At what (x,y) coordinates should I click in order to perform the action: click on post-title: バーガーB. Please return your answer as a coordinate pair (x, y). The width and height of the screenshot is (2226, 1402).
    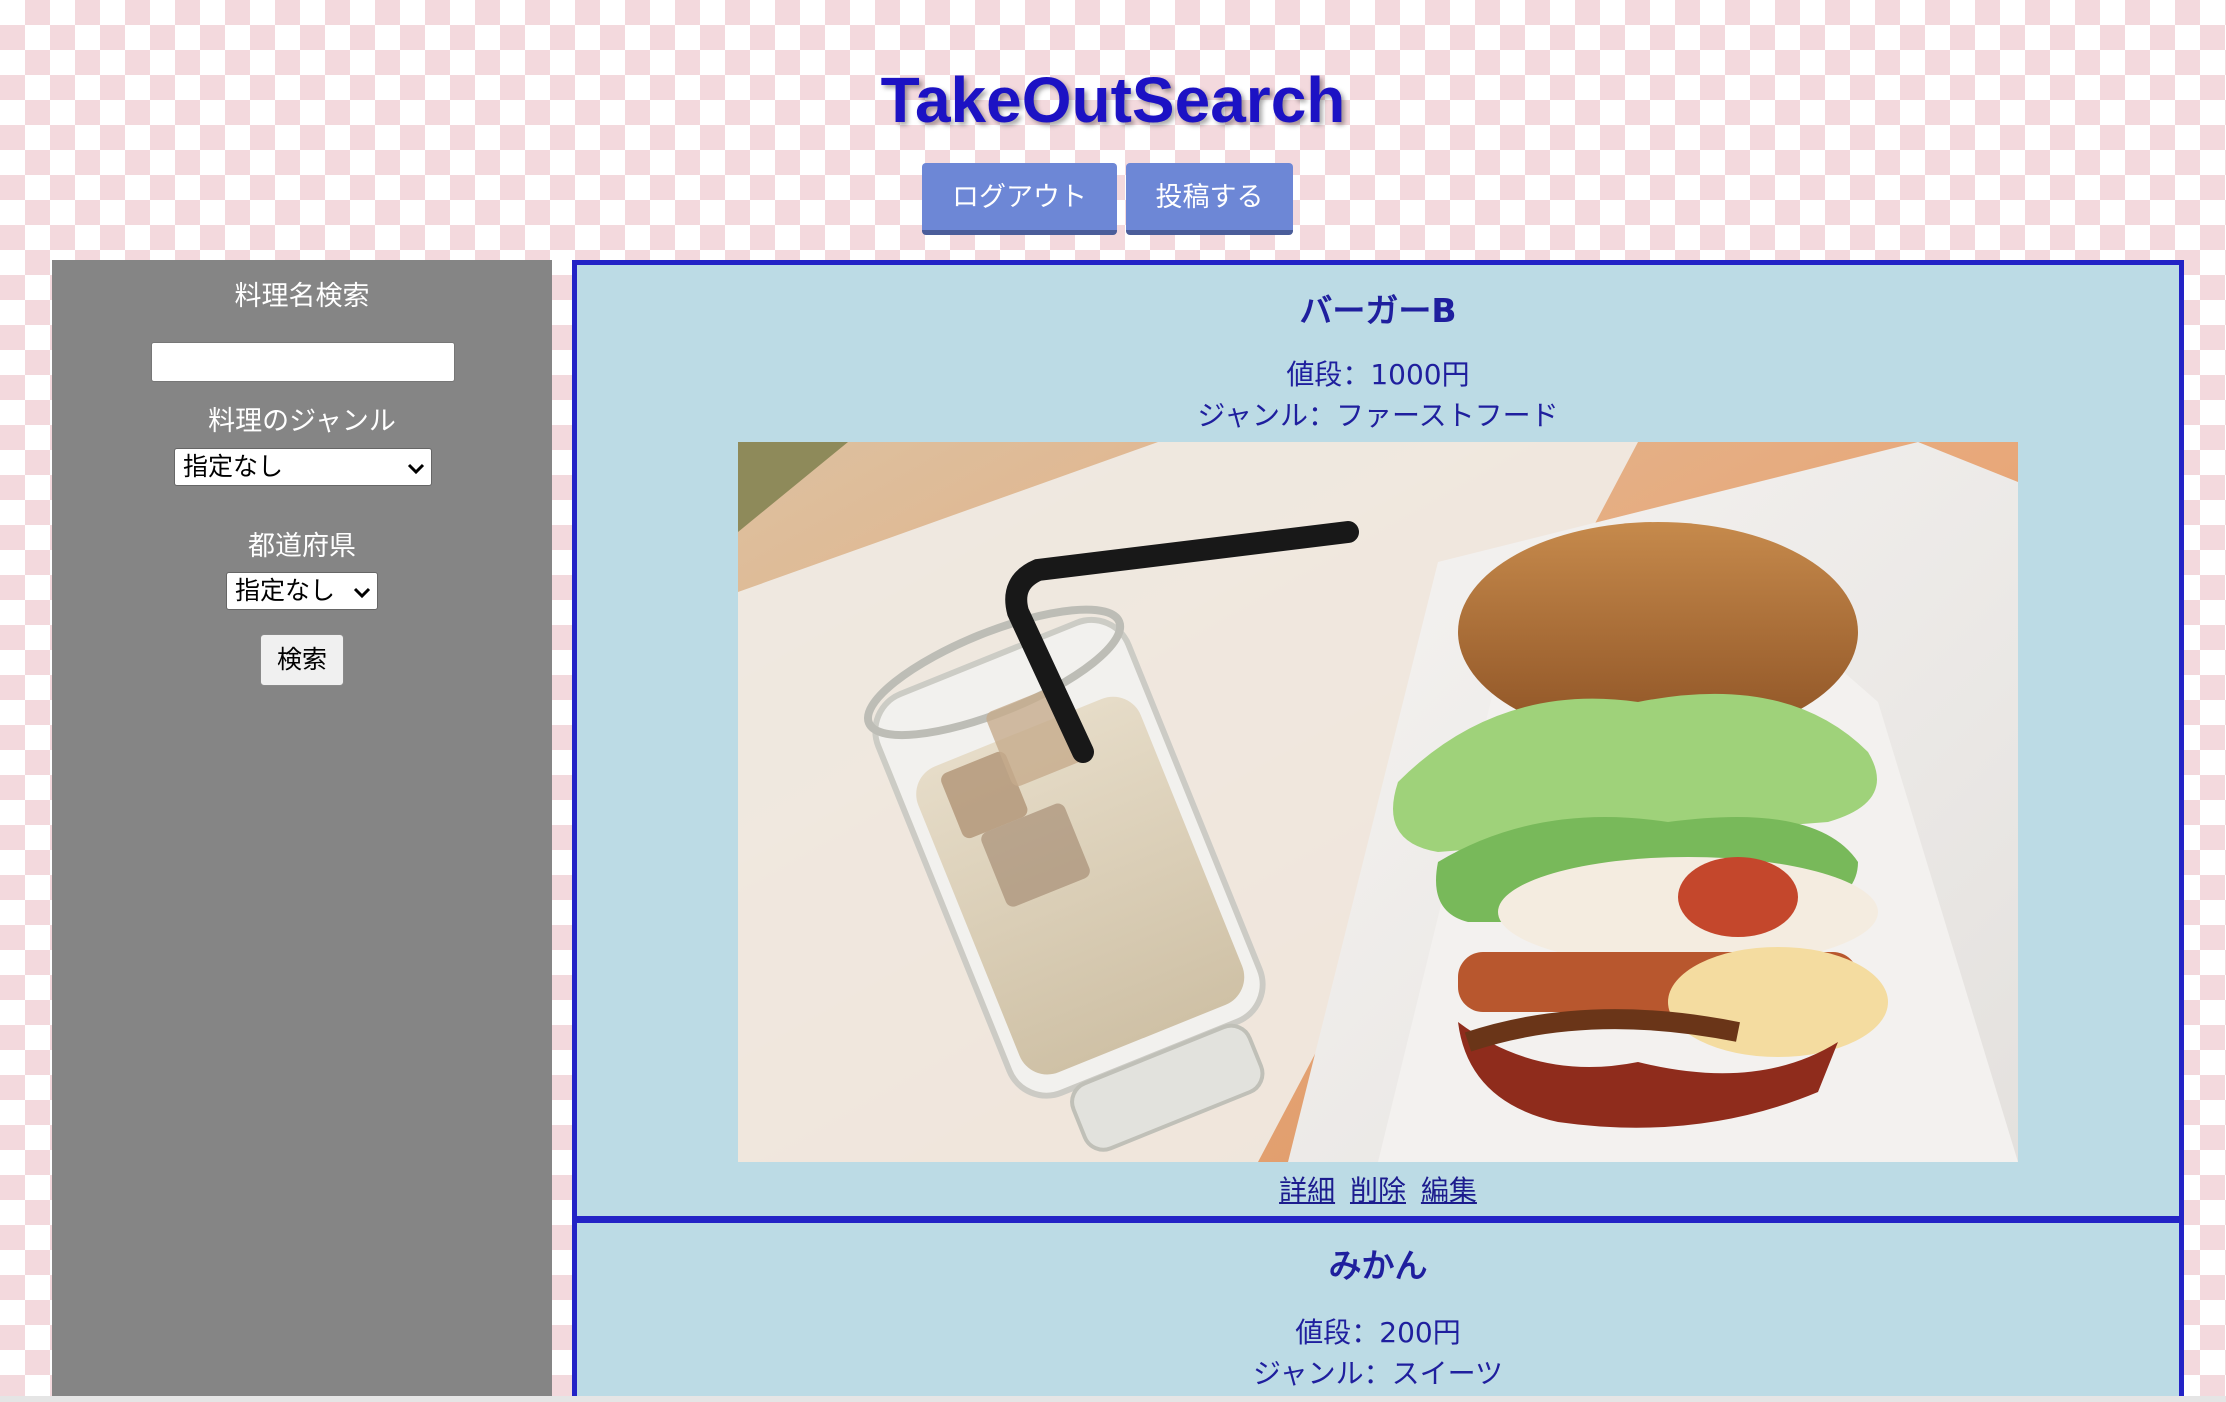
    Looking at the image, I should click on (1378, 310).